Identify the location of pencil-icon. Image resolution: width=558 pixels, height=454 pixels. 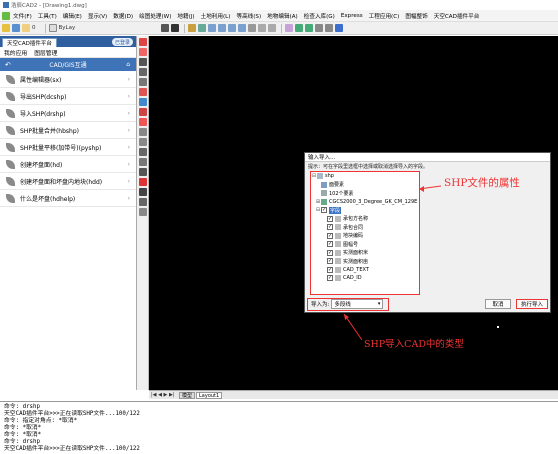
(192, 28).